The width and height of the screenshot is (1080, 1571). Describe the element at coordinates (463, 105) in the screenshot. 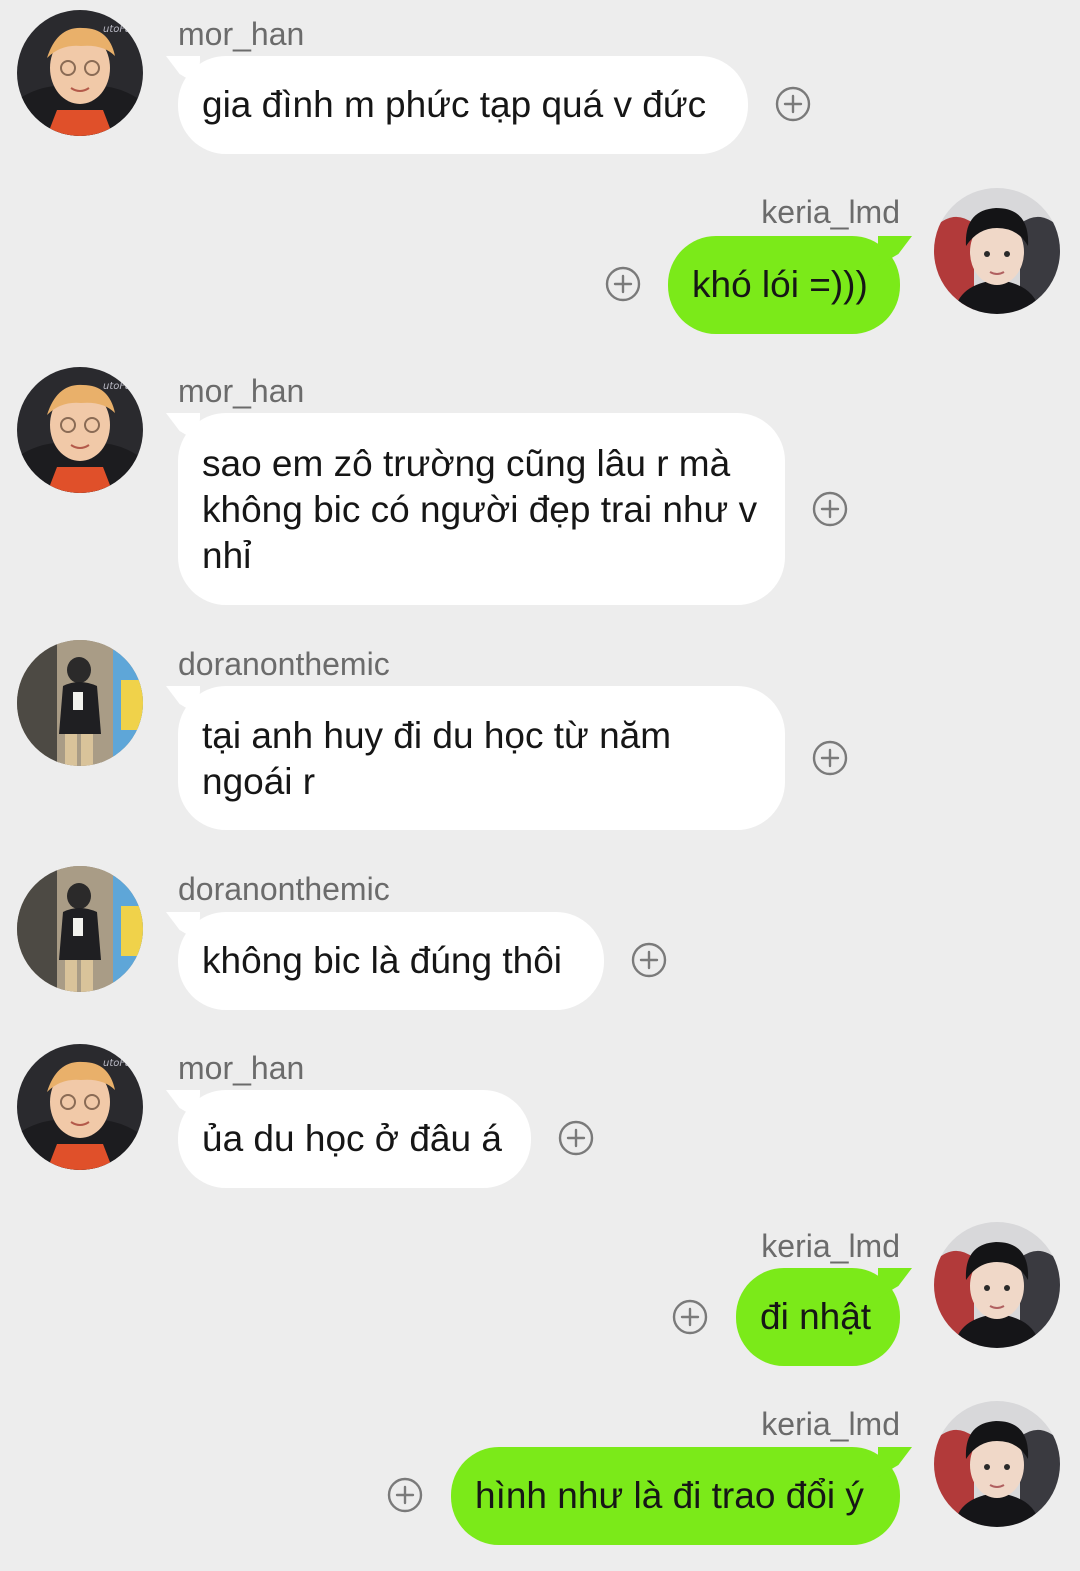

I see `message-bubble: gia đình m phức tạp quá v đức` at that location.